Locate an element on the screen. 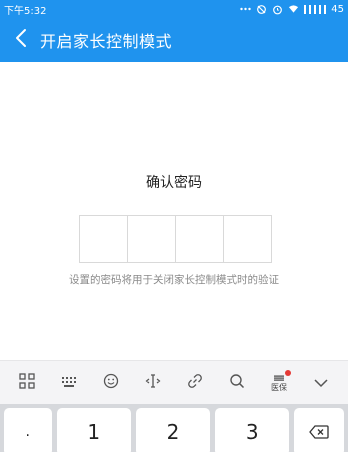  app-bar: 开启家长控制模式 is located at coordinates (174, 40).